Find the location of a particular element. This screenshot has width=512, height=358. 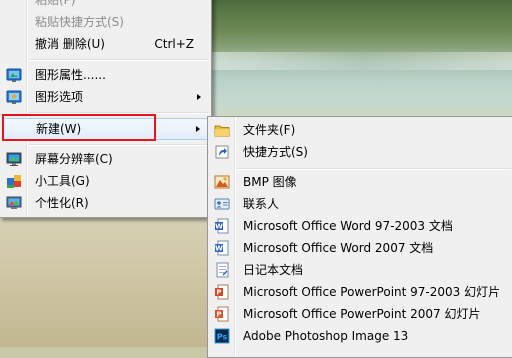

submenu-item-powerpoint-2007: P Microsoft Office PowerPoint 2007 幻灯片 is located at coordinates (360, 314).